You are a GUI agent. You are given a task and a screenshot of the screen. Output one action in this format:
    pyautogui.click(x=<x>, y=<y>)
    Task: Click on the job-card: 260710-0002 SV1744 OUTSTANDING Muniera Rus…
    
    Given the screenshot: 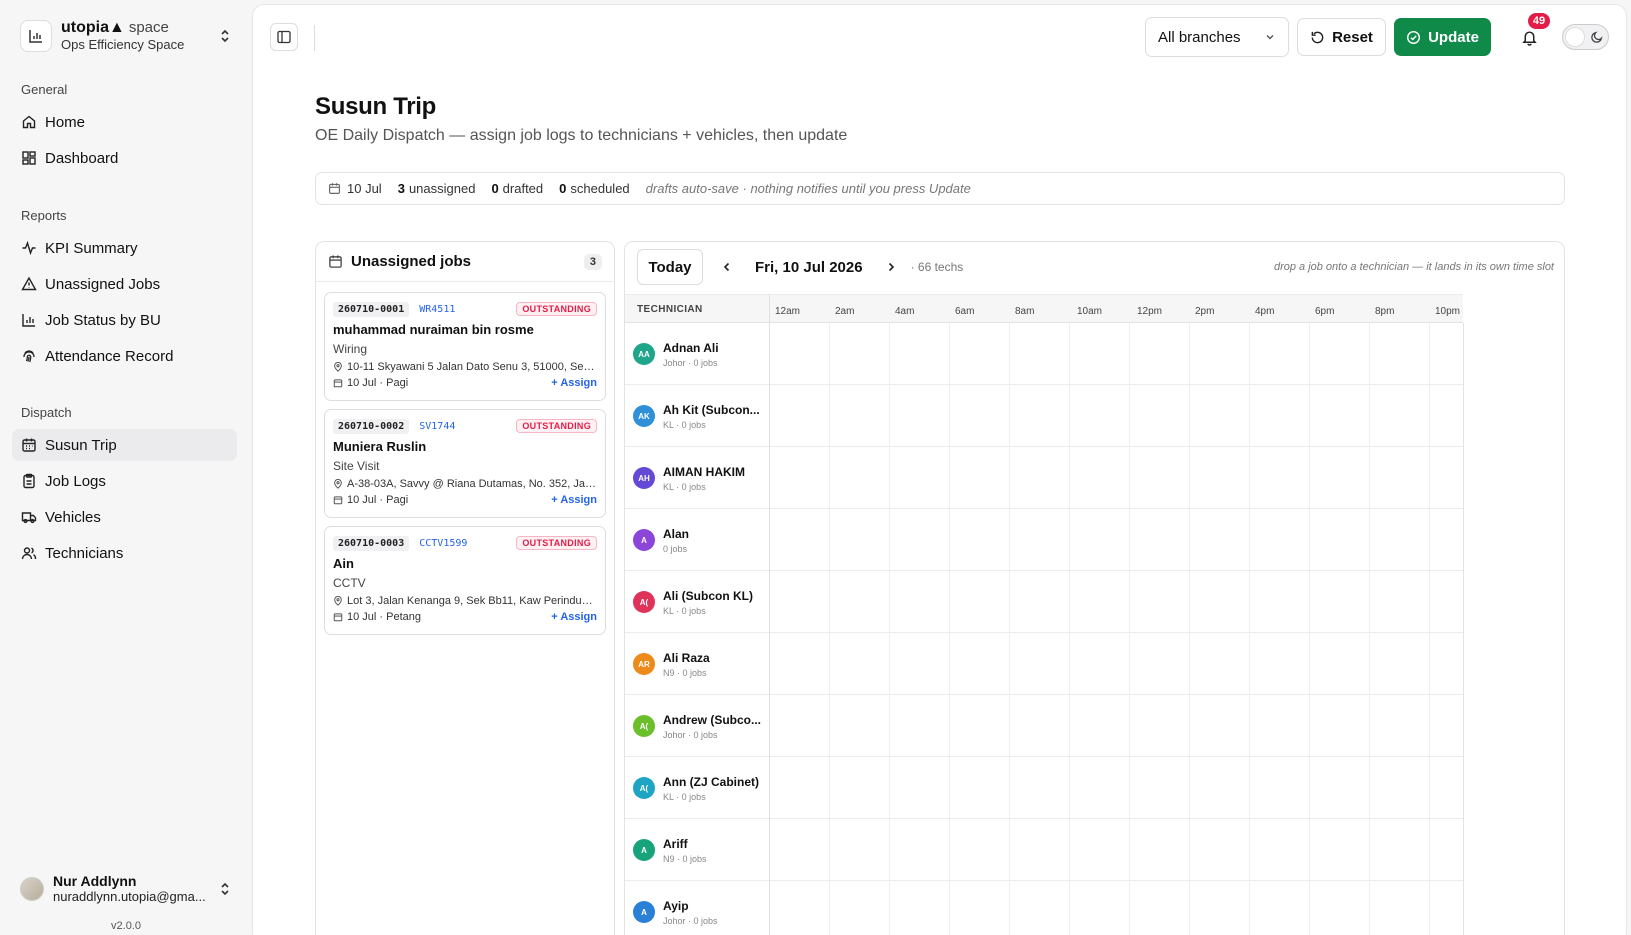 What is the action you would take?
    pyautogui.click(x=465, y=463)
    